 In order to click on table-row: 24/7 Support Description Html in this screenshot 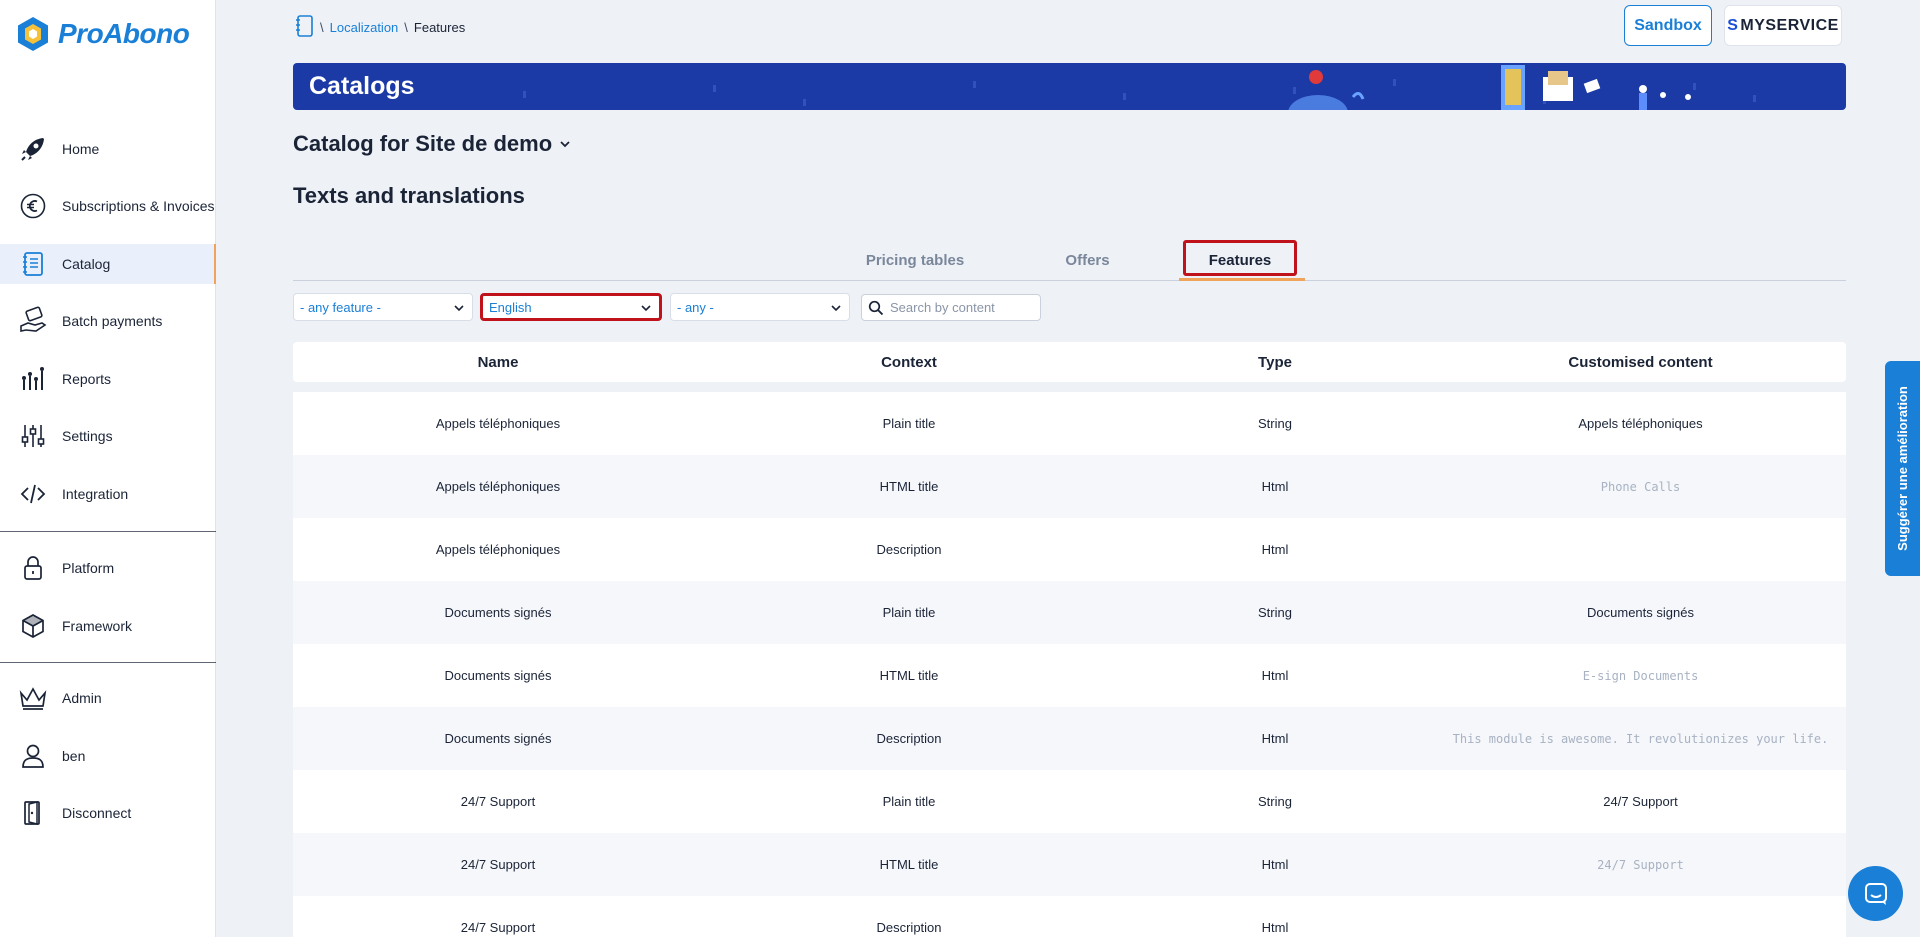, I will do `click(1069, 916)`.